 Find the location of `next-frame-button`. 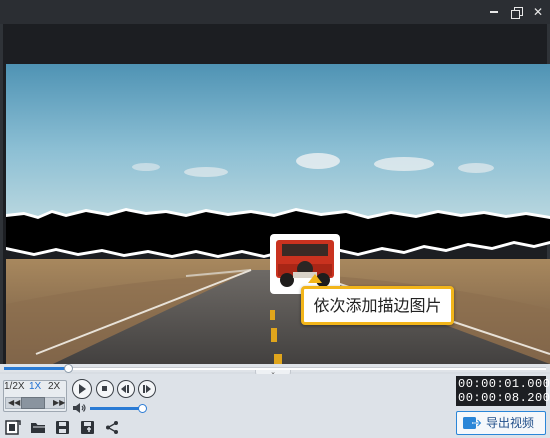

next-frame-button is located at coordinates (147, 389).